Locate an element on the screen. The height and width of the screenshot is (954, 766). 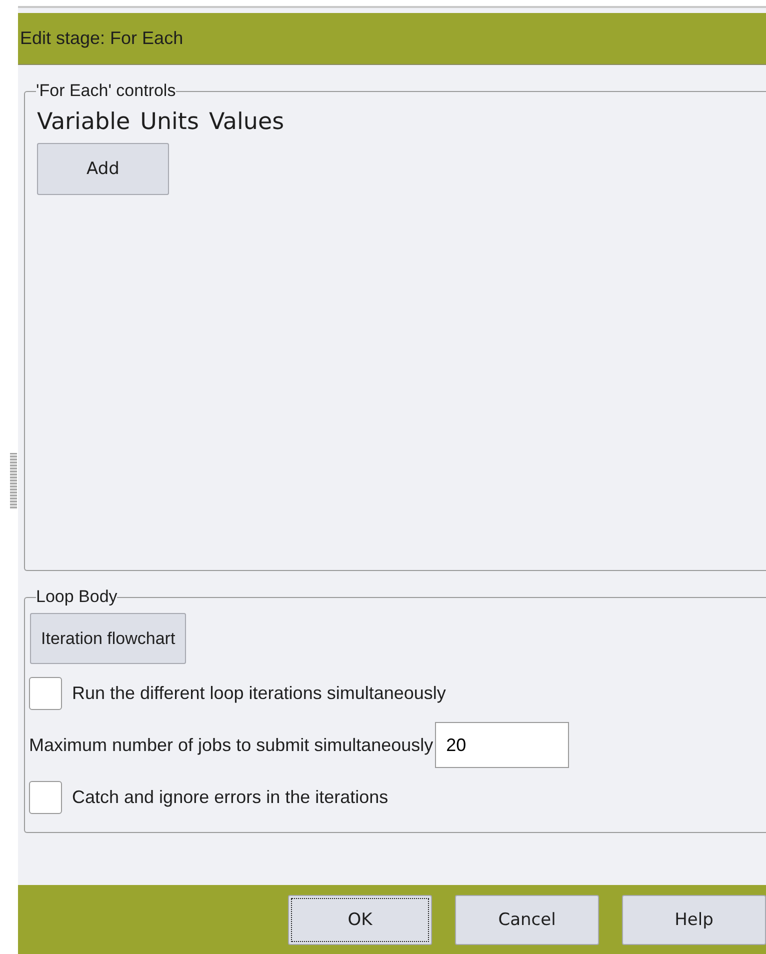
dialog-button: Cancel is located at coordinates (527, 919).